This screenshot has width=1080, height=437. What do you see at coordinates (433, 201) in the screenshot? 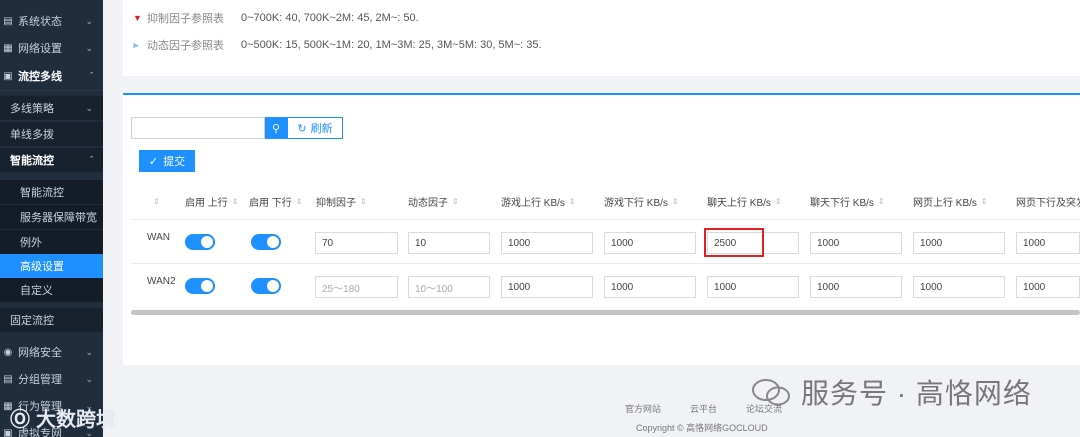
I see `header-dynamic: 动态因子 ⇕` at bounding box center [433, 201].